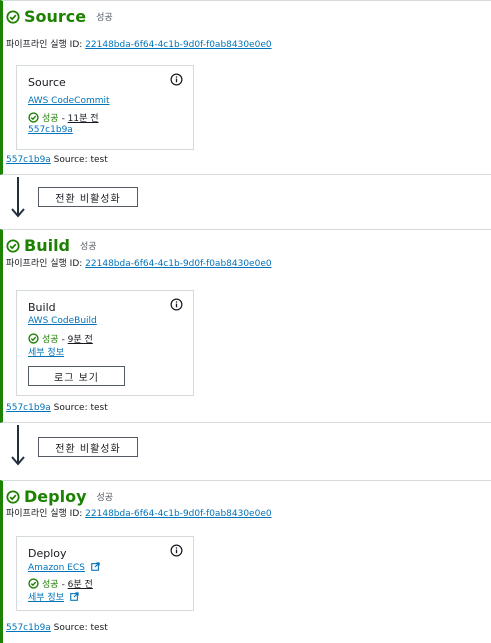 This screenshot has height=643, width=491. What do you see at coordinates (42, 307) in the screenshot?
I see `action-title: Build` at bounding box center [42, 307].